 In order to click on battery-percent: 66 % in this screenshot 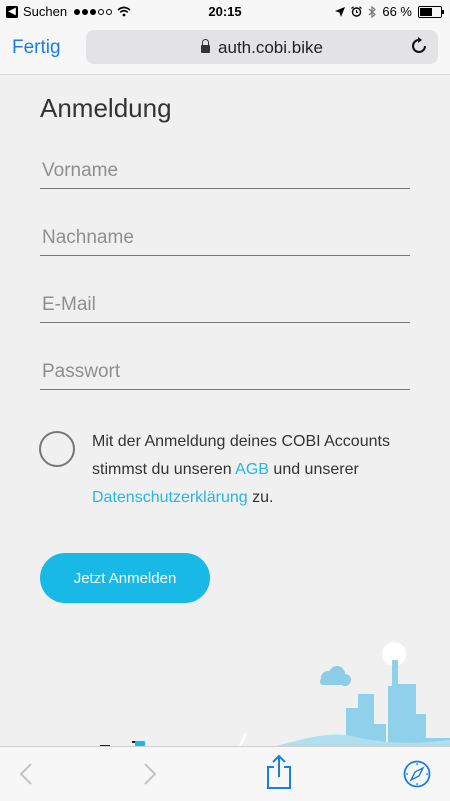, I will do `click(397, 11)`.